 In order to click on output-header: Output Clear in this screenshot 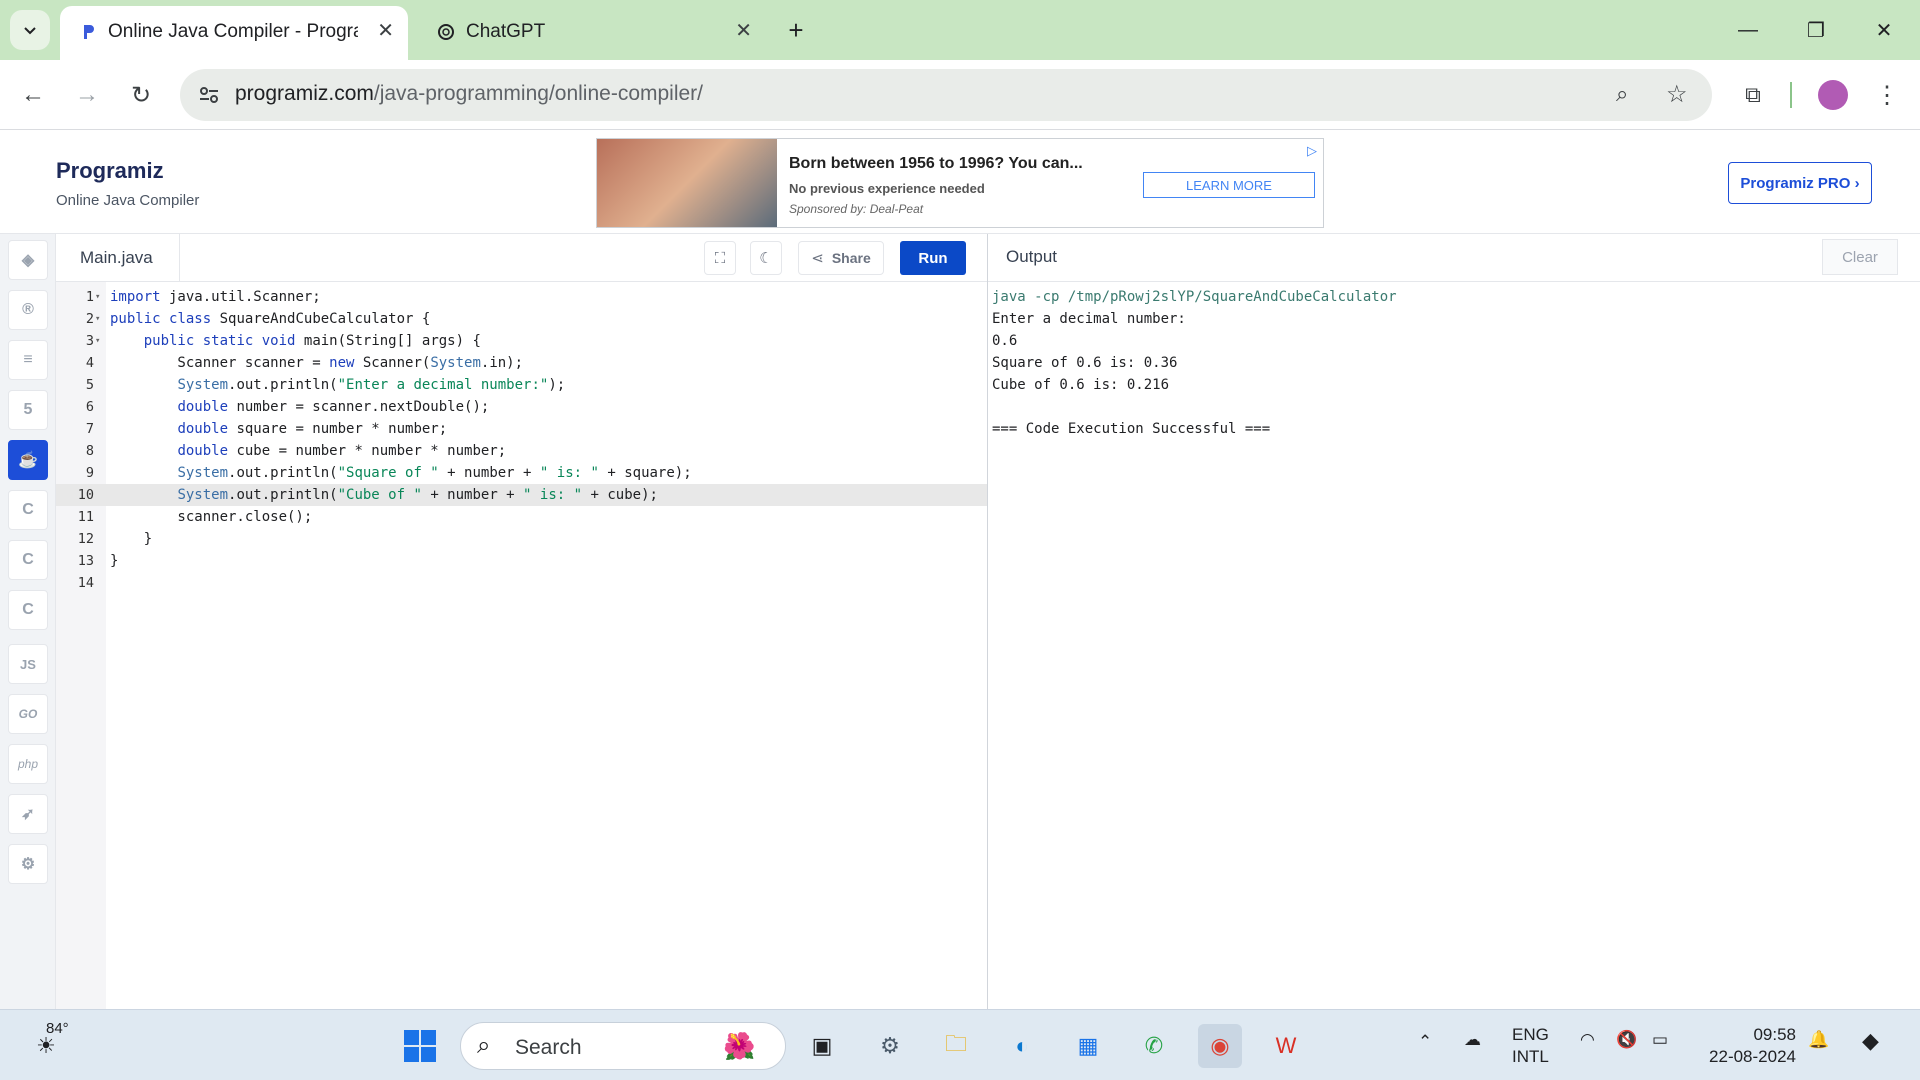, I will do `click(1454, 258)`.